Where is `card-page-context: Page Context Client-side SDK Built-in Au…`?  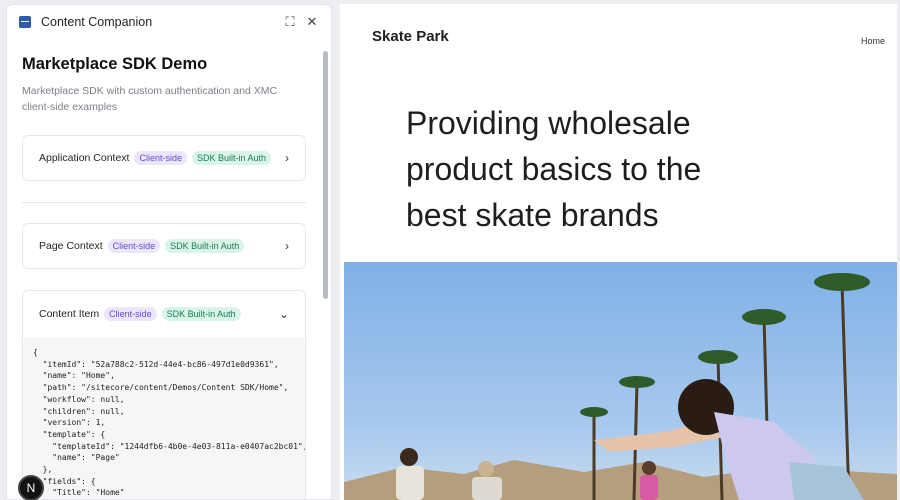 card-page-context: Page Context Client-side SDK Built-in Au… is located at coordinates (164, 246).